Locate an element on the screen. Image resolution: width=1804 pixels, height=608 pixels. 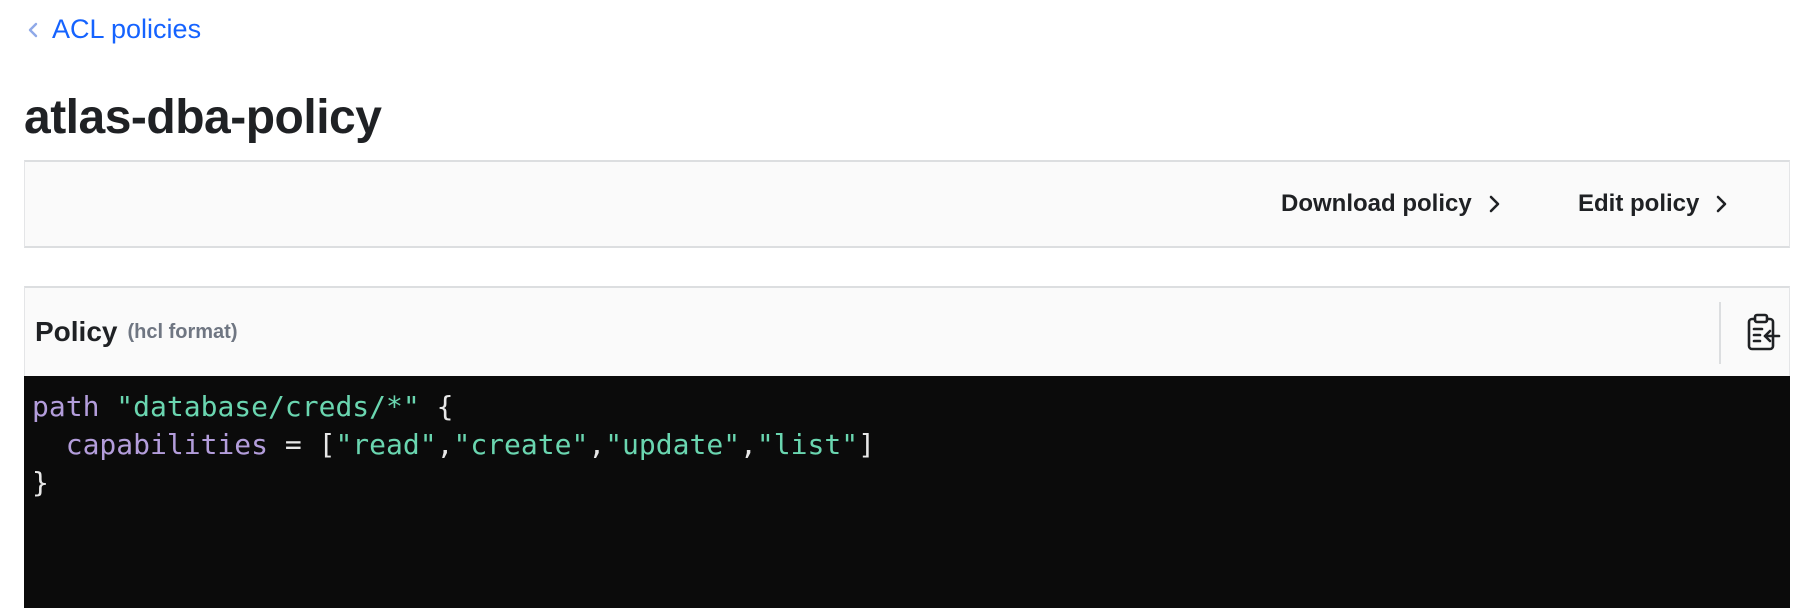
clipboard-copy-icon is located at coordinates (1763, 333).